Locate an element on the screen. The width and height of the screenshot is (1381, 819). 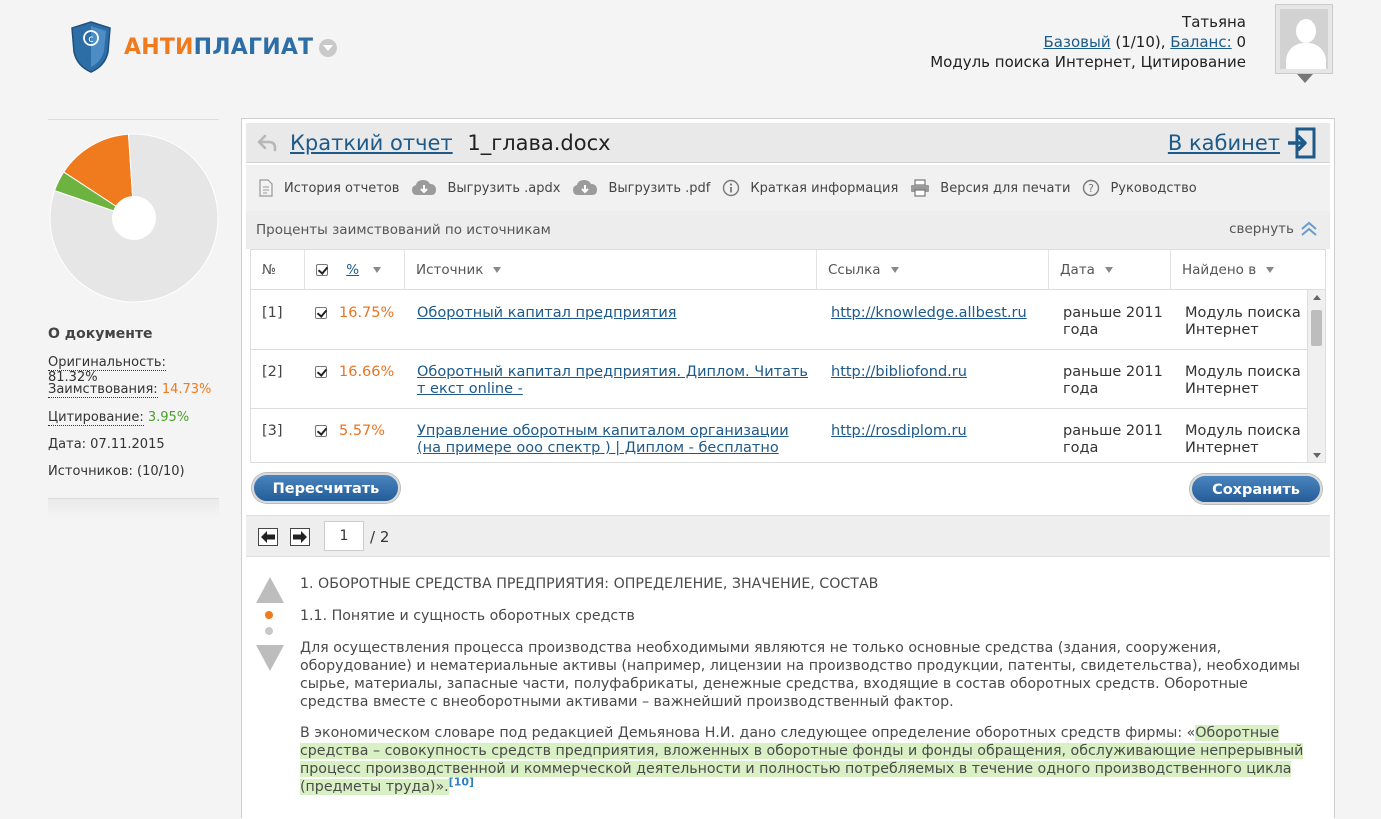
col-source-label: Источник is located at coordinates (450, 270).